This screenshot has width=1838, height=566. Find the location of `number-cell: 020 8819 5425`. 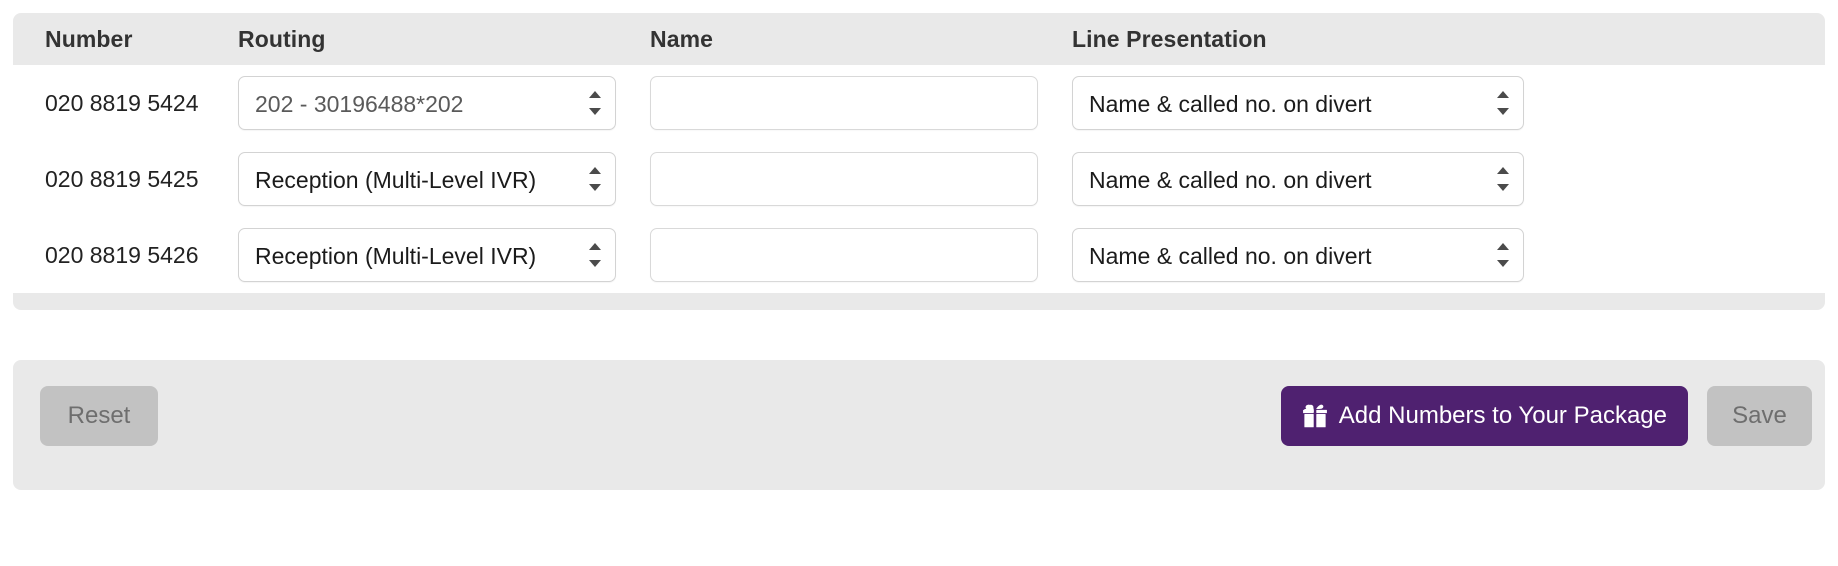

number-cell: 020 8819 5425 is located at coordinates (122, 178).